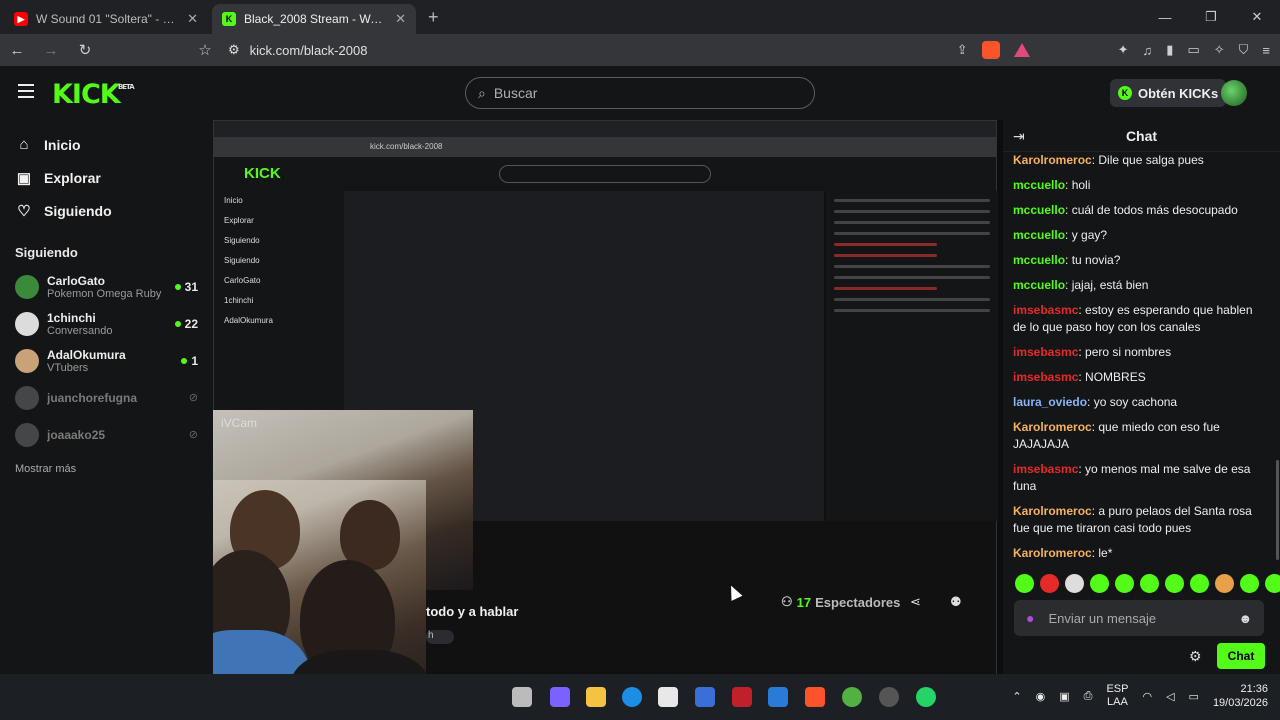  I want to click on browser-tab-kick: K Black_2008 Stream - Watch Live o ✕, so click(314, 19).